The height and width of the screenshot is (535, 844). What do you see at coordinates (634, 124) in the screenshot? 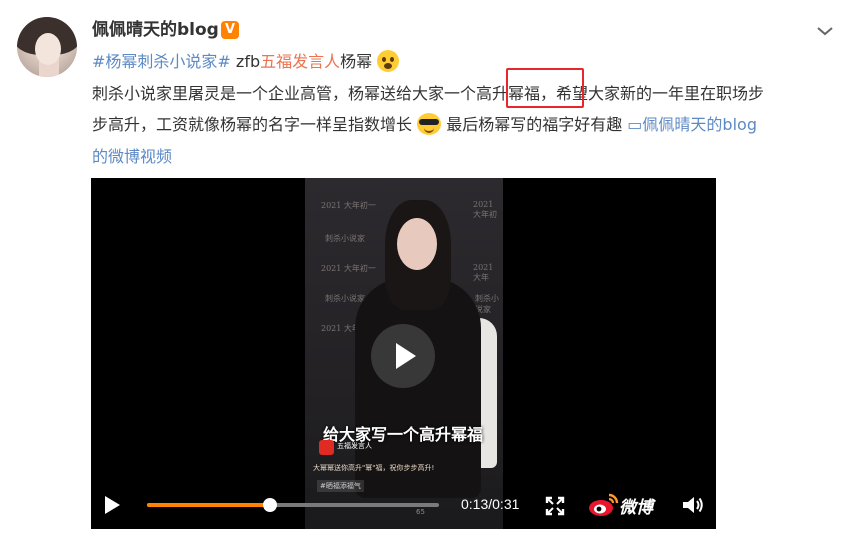
I see `video-link-icon: ▭` at bounding box center [634, 124].